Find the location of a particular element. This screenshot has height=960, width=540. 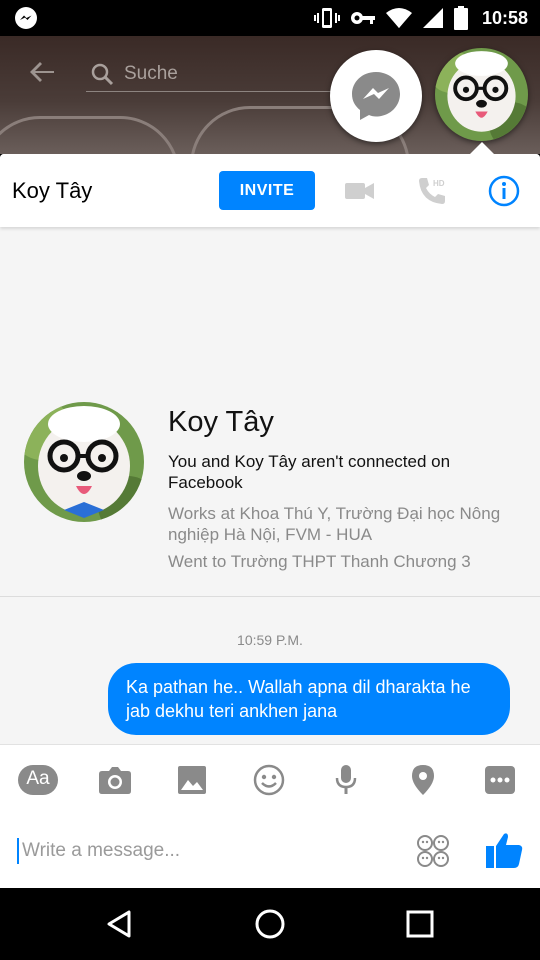

image-icon is located at coordinates (192, 780).